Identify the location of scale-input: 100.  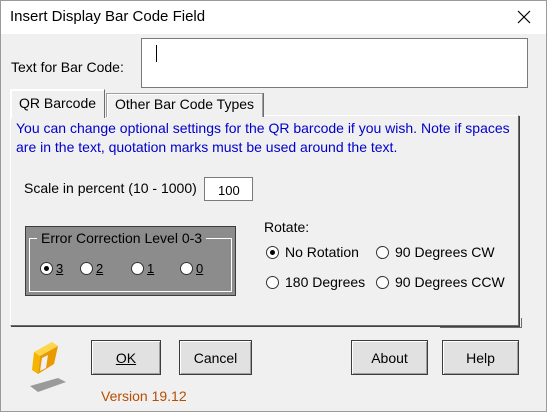
(228, 189).